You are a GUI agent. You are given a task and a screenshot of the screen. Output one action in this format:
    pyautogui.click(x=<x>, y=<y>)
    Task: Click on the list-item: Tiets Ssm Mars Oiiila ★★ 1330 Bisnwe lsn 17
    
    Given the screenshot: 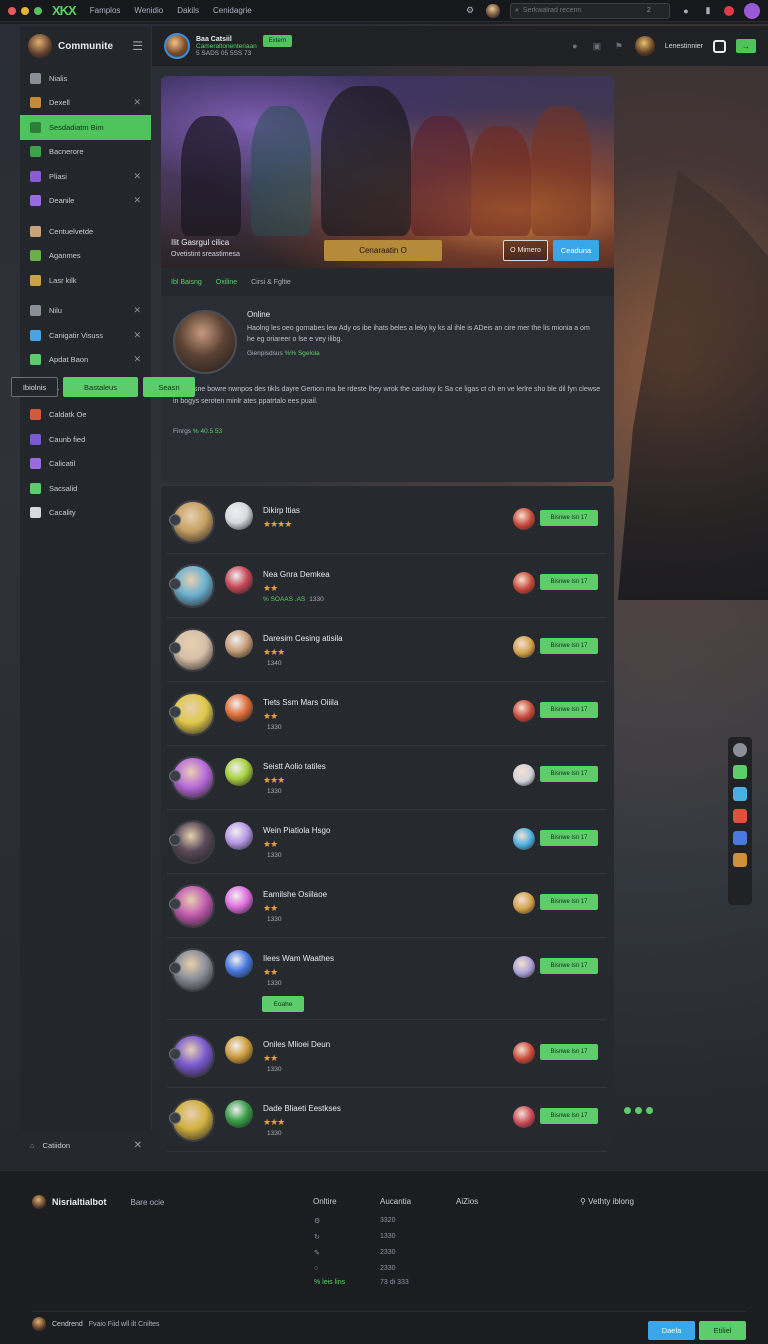 What is the action you would take?
    pyautogui.click(x=387, y=714)
    